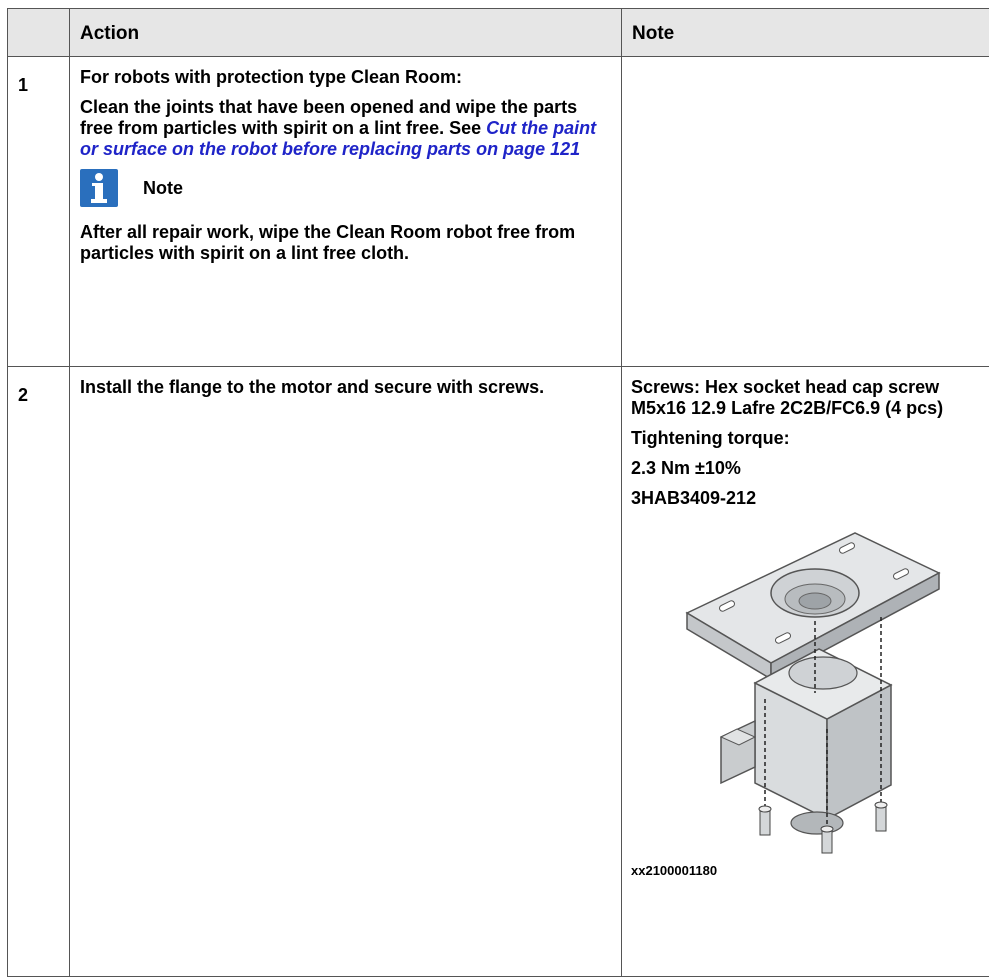 This screenshot has height=977, width=989. What do you see at coordinates (38, 211) in the screenshot?
I see `step-number-cell: 1` at bounding box center [38, 211].